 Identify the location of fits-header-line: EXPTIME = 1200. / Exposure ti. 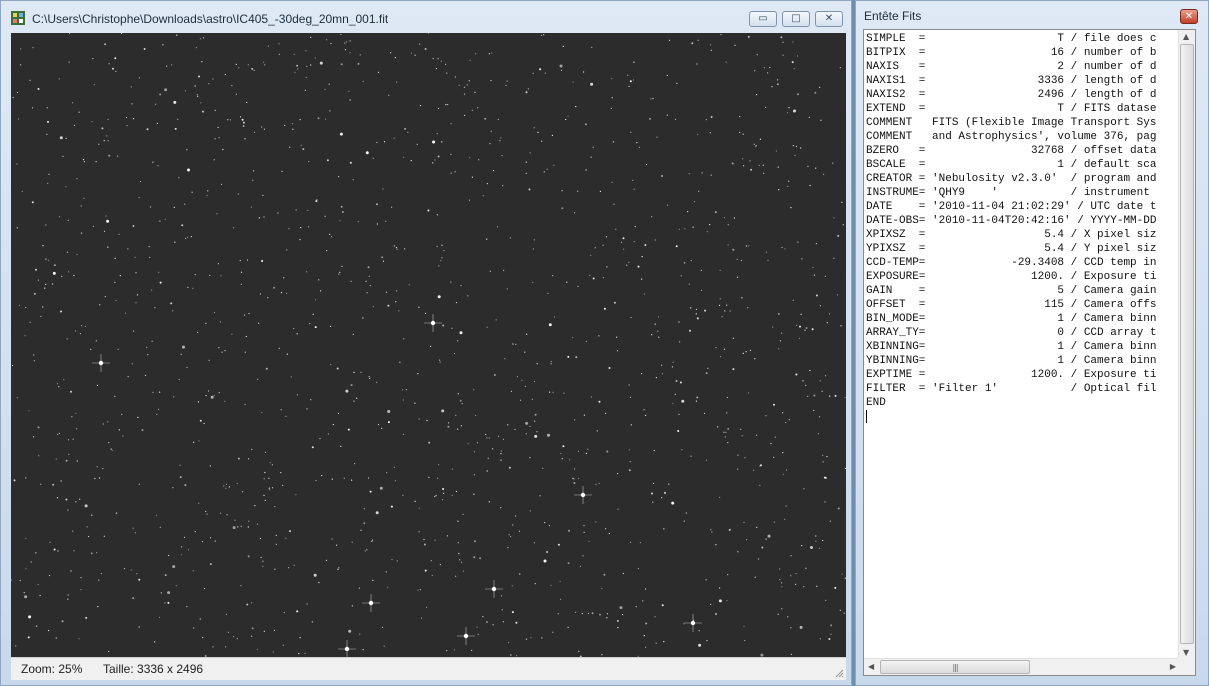
(1011, 375).